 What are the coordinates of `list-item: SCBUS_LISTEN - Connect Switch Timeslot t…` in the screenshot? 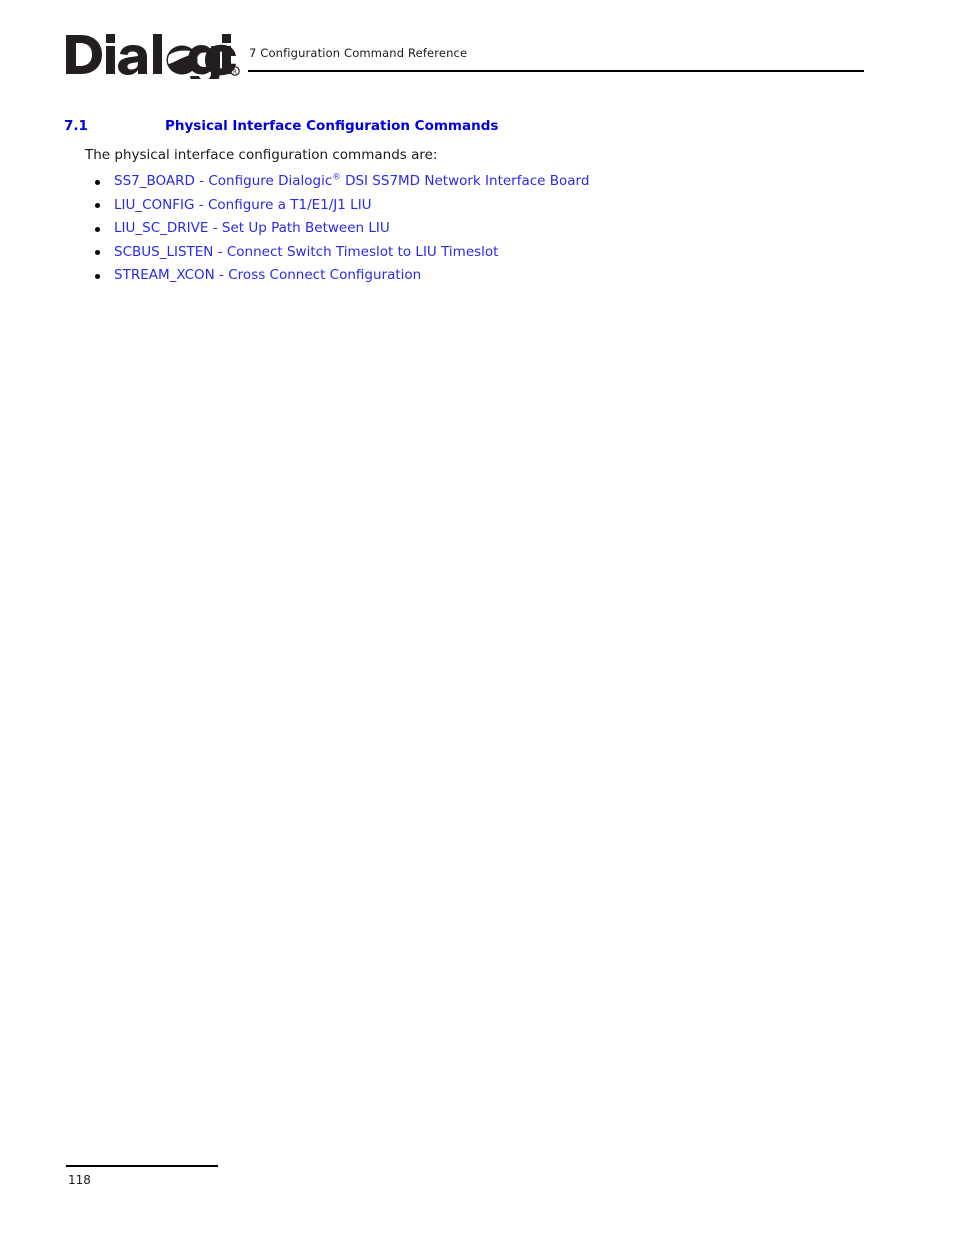 It's located at (337, 253).